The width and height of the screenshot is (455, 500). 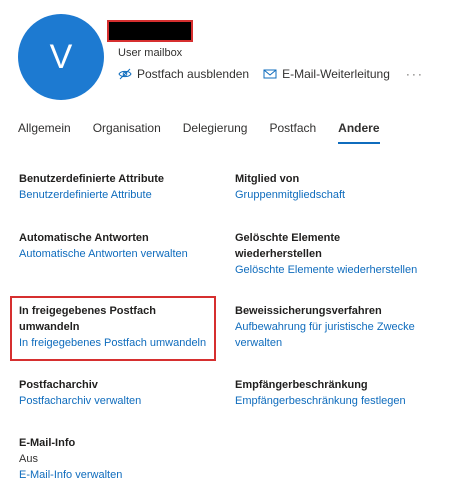 I want to click on avatar-initial: V, so click(x=61, y=56).